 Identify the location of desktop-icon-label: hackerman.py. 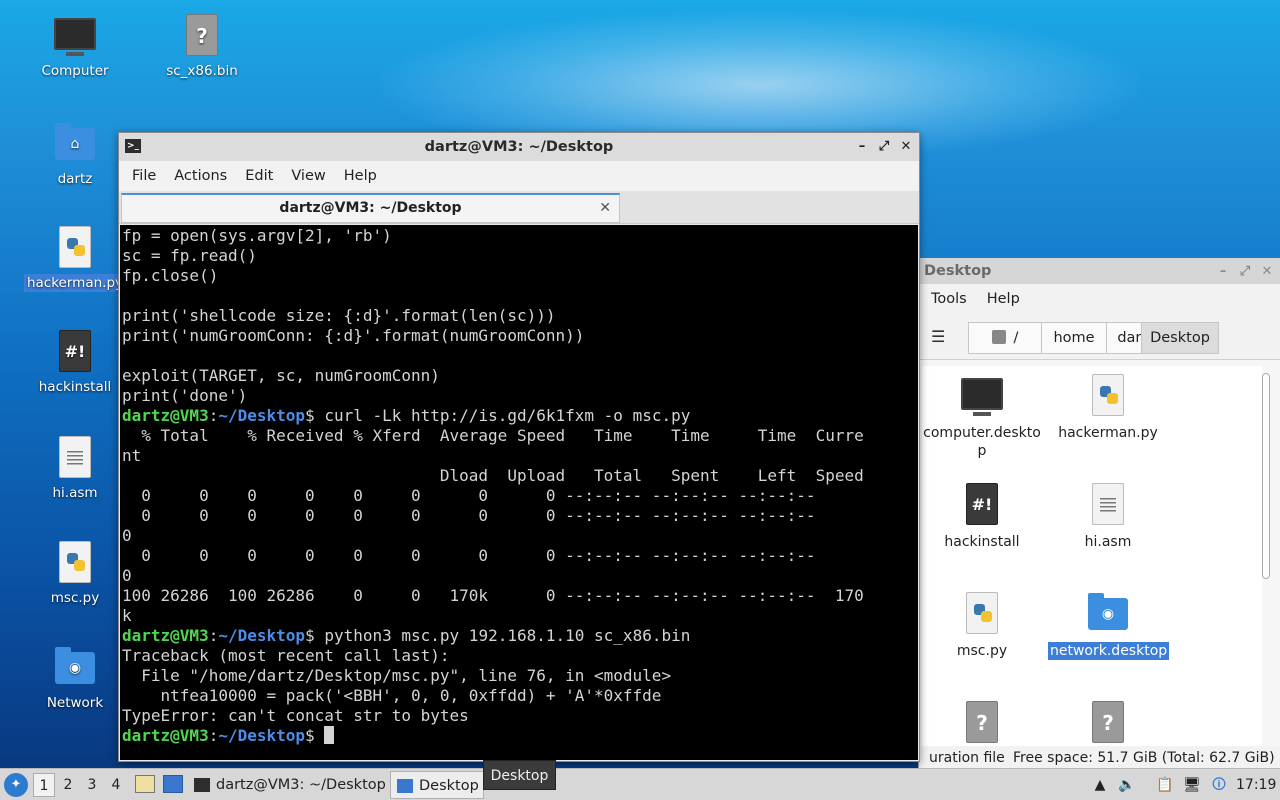
(75, 283).